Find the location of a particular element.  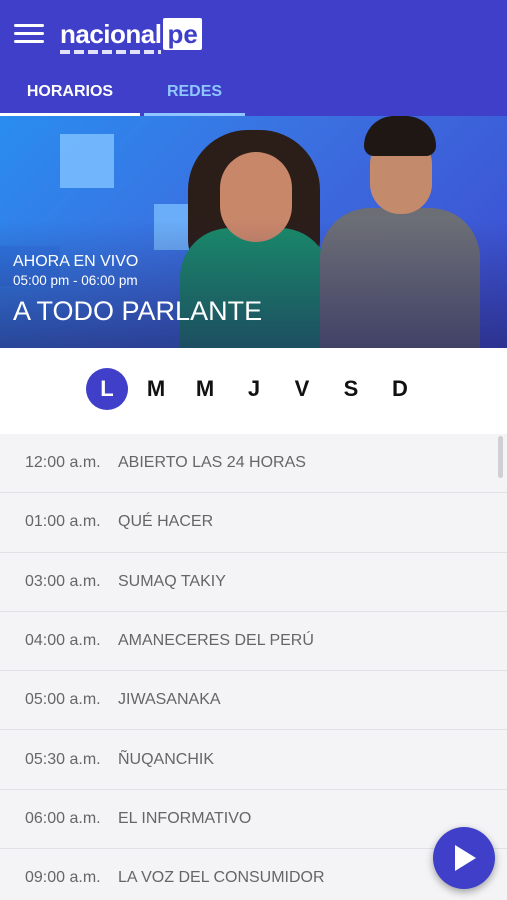

scrollbar is located at coordinates (500, 457).